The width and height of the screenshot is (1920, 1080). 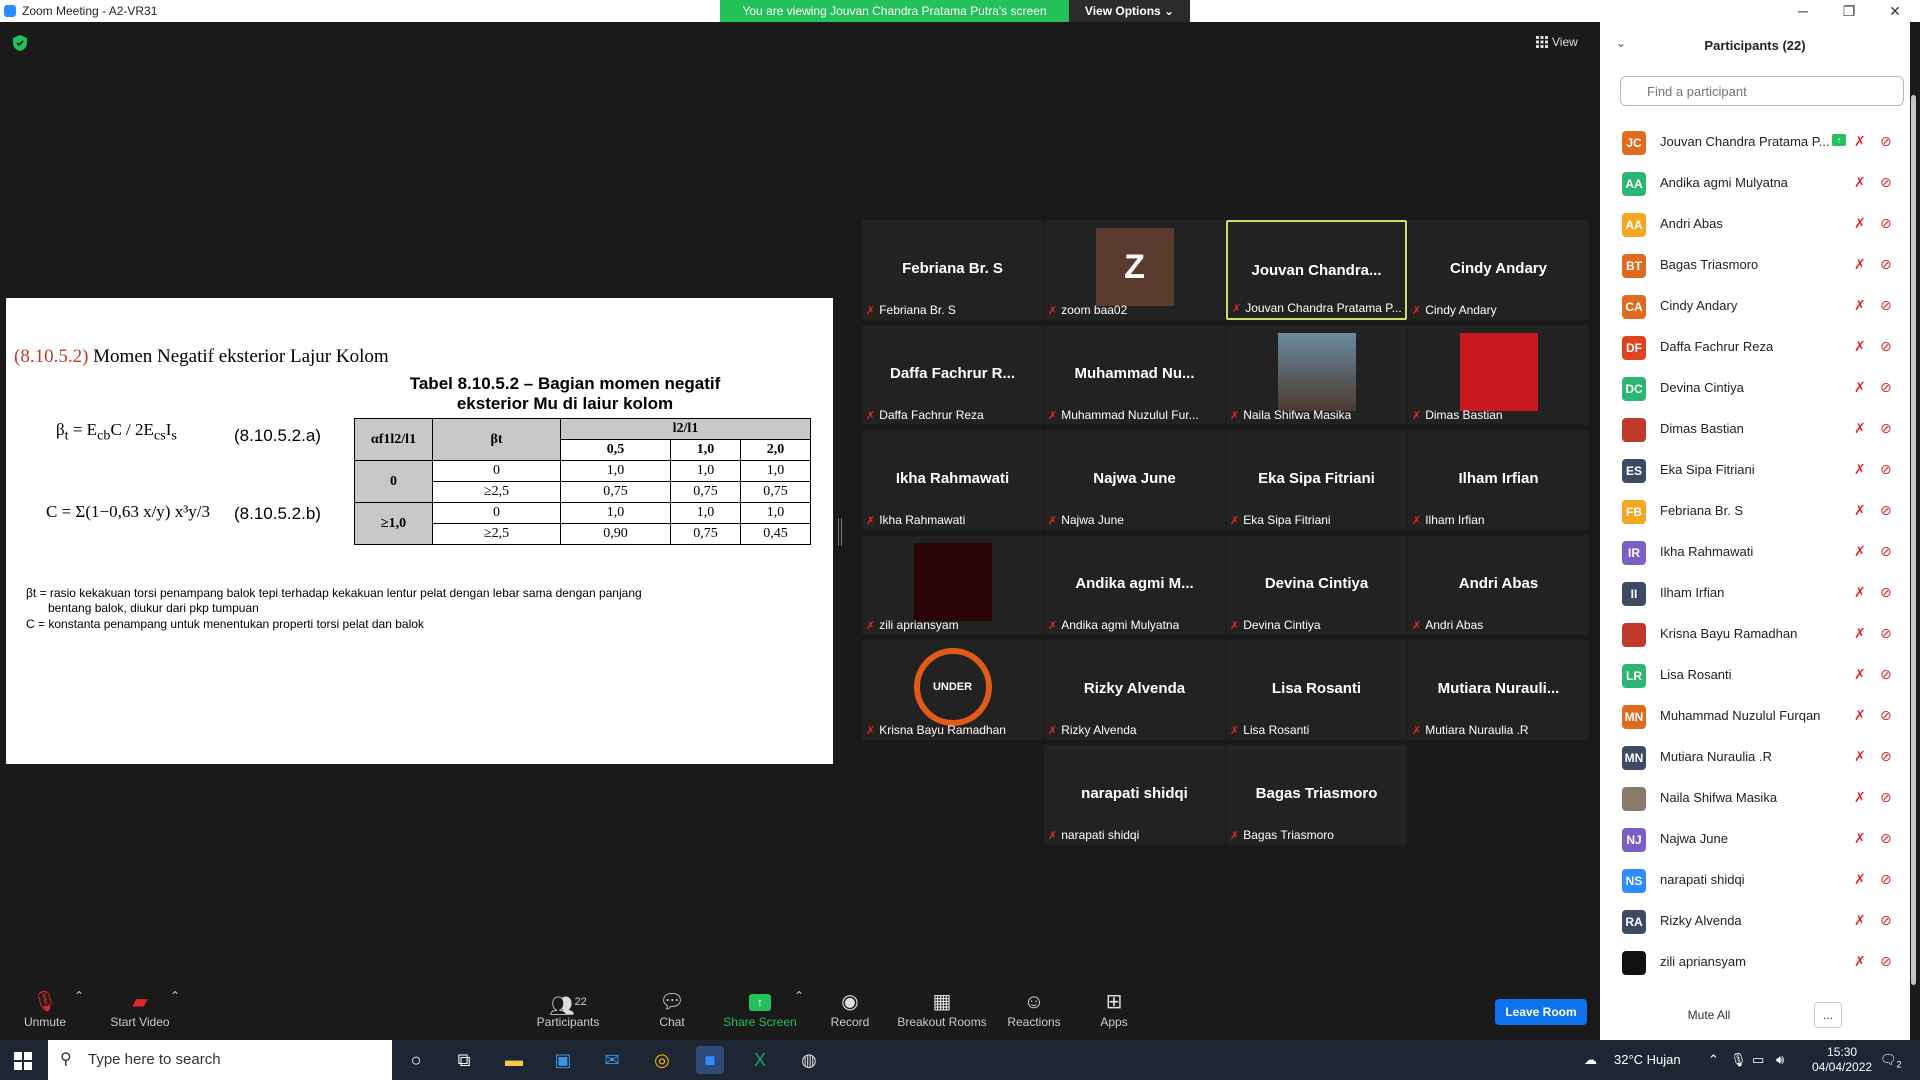 What do you see at coordinates (416, 1060) in the screenshot?
I see `cortana-icon: ○` at bounding box center [416, 1060].